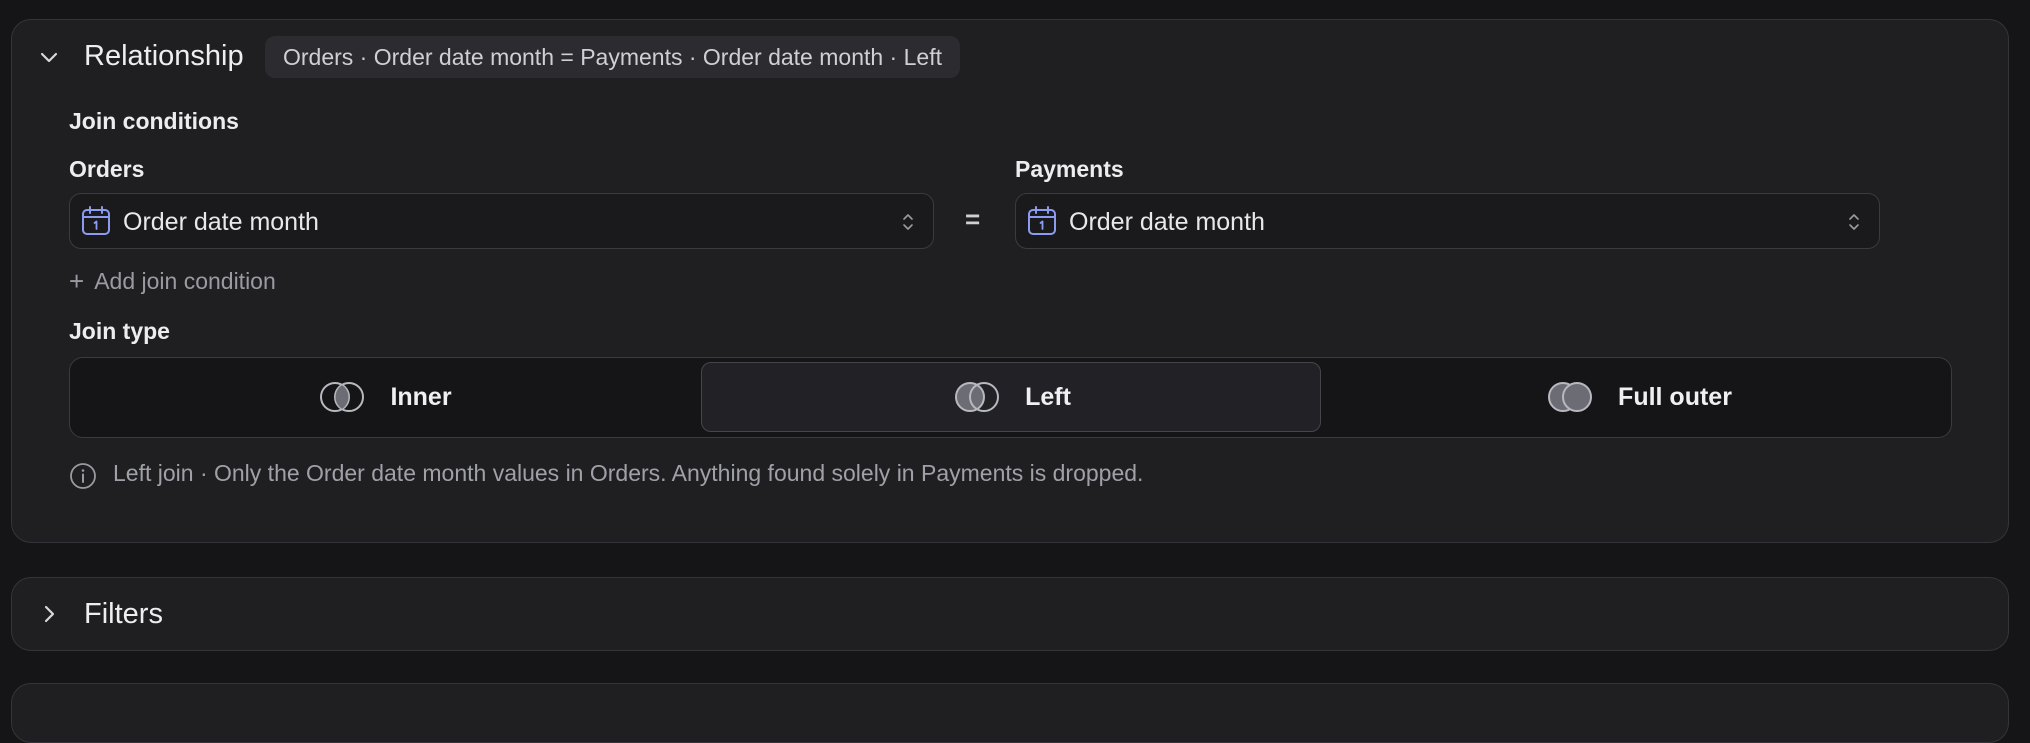 This screenshot has height=743, width=2030. Describe the element at coordinates (83, 476) in the screenshot. I see `info-icon` at that location.